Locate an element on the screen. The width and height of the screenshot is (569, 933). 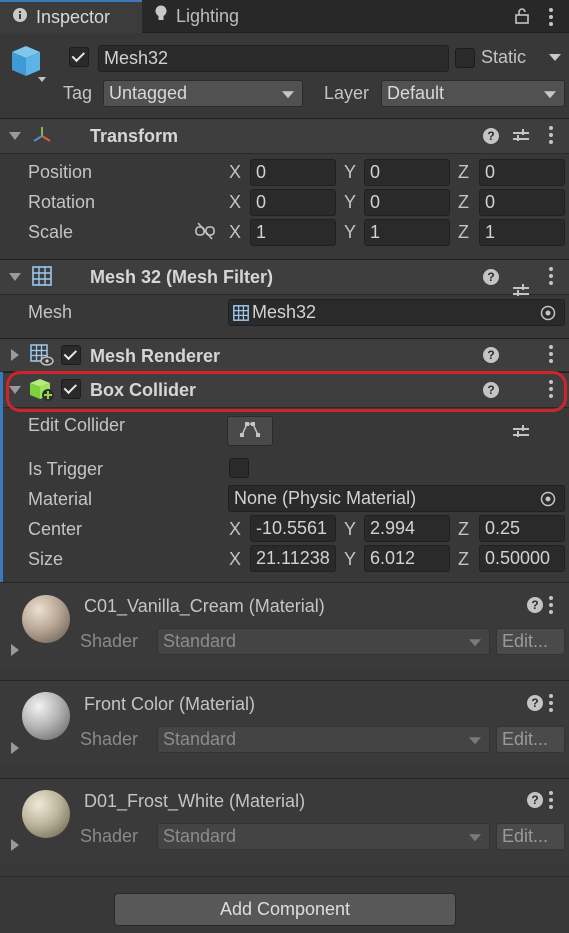
layer-value: Default is located at coordinates (416, 93).